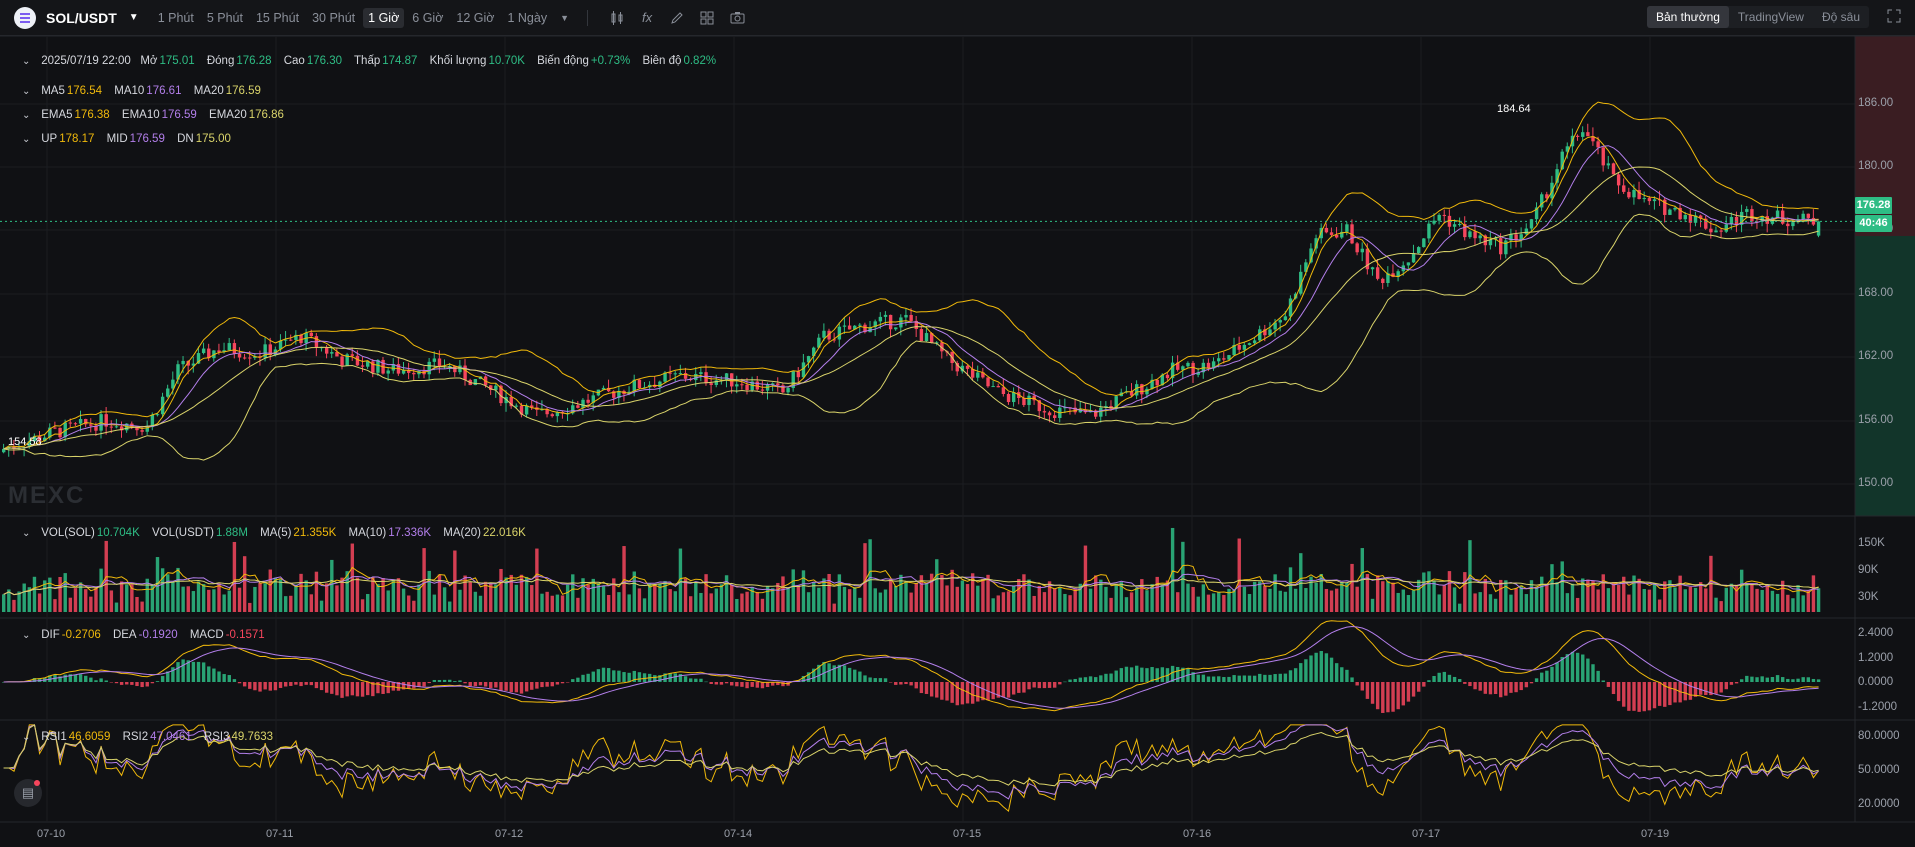 Image resolution: width=1915 pixels, height=847 pixels. What do you see at coordinates (1868, 597) in the screenshot?
I see `volume-tick: 30K` at bounding box center [1868, 597].